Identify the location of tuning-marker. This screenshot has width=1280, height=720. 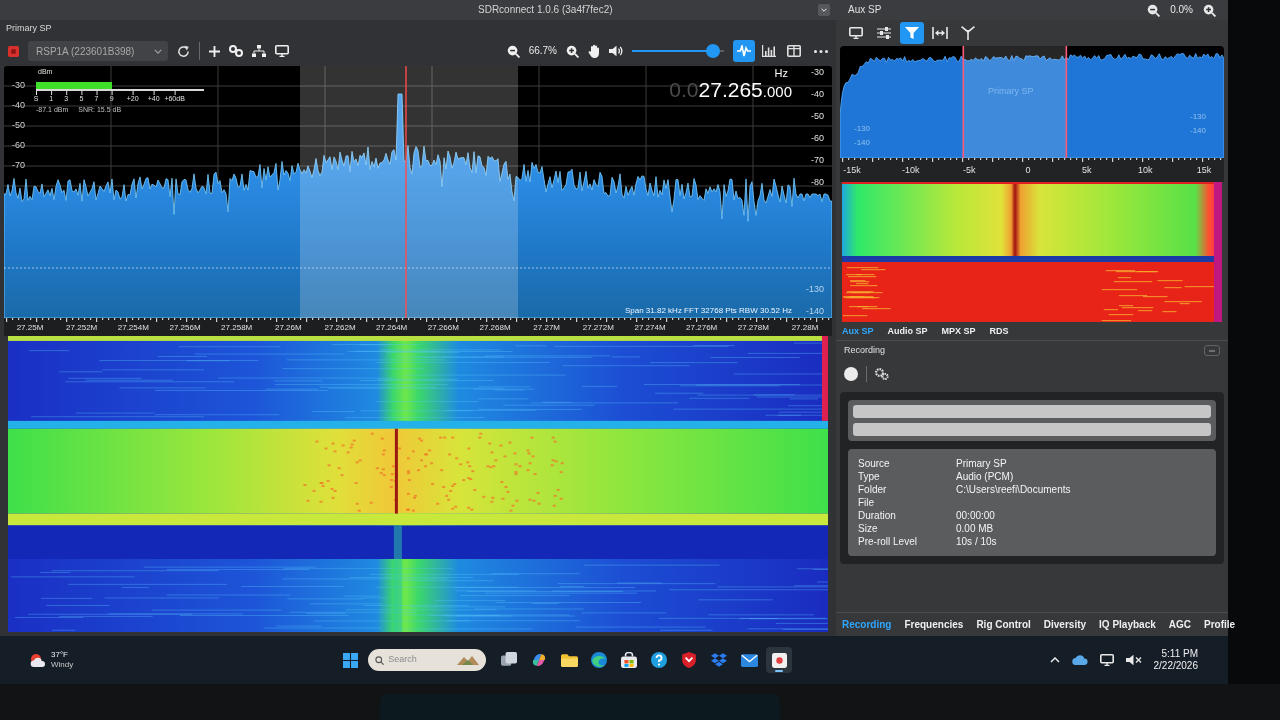
(406, 192).